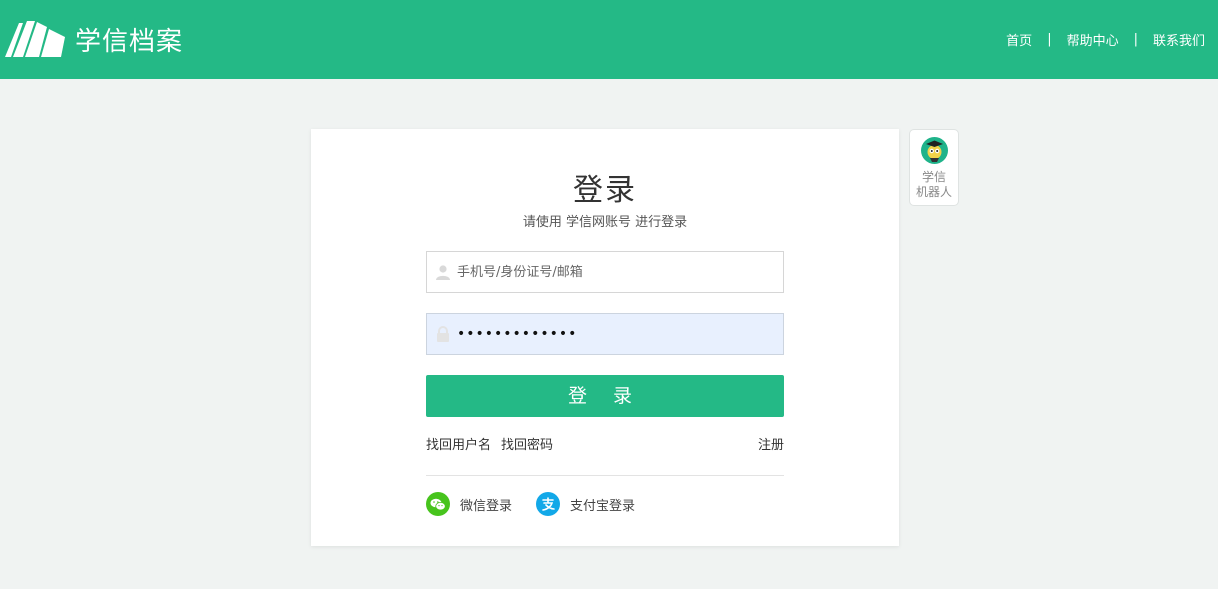 The width and height of the screenshot is (1218, 589). What do you see at coordinates (443, 272) in the screenshot?
I see `user-icon` at bounding box center [443, 272].